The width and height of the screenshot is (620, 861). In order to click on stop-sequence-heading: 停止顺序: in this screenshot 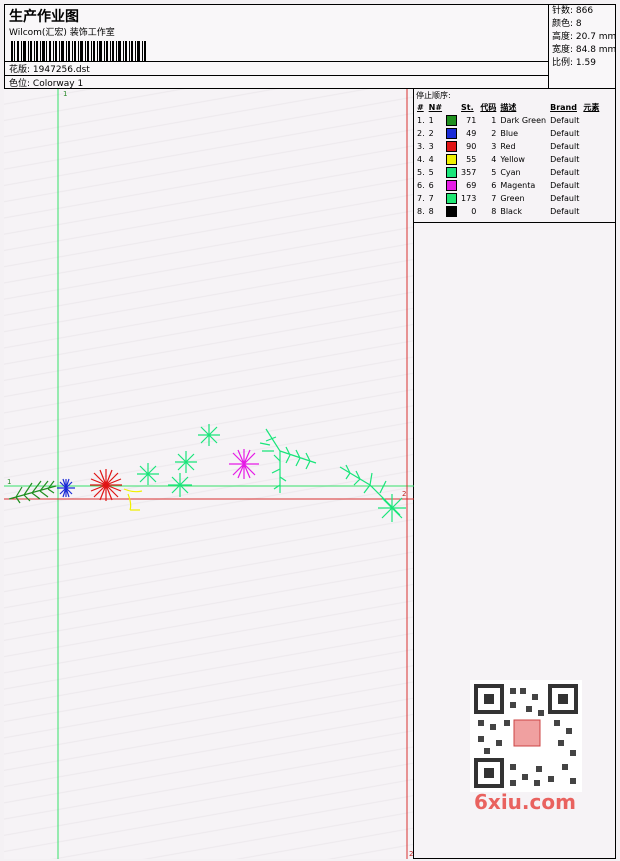, I will do `click(433, 95)`.